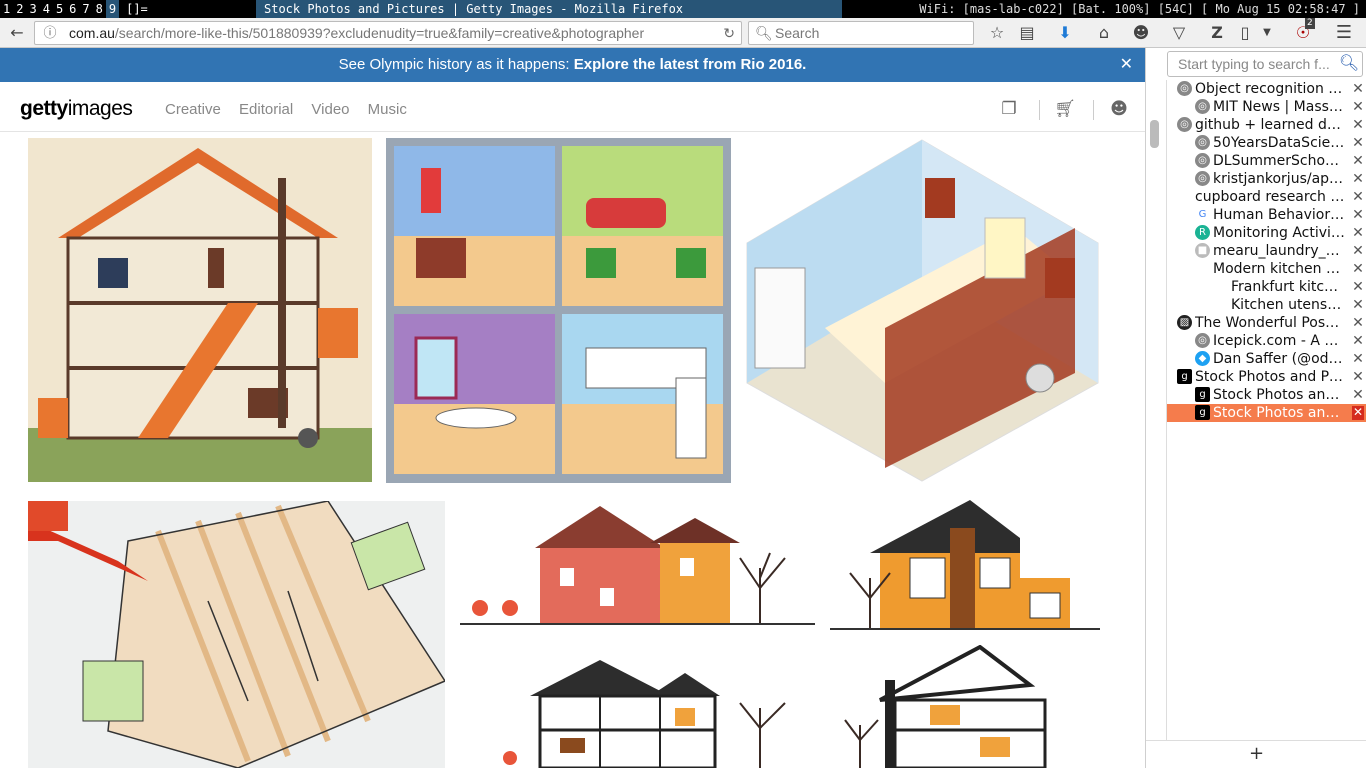 The image size is (1366, 769). What do you see at coordinates (1266, 269) in the screenshot?
I see `tab-item: Modern kitchen g... ✕` at bounding box center [1266, 269].